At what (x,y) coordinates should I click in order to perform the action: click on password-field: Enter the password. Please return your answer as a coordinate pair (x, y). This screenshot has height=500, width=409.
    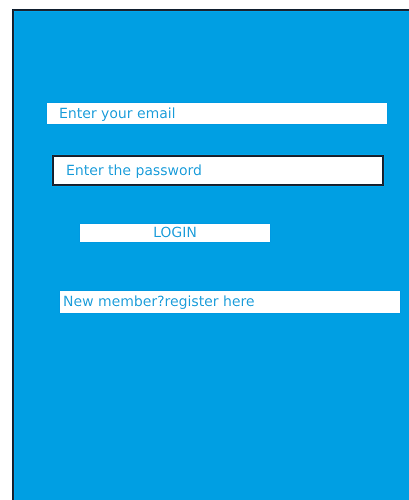
    Looking at the image, I should click on (218, 170).